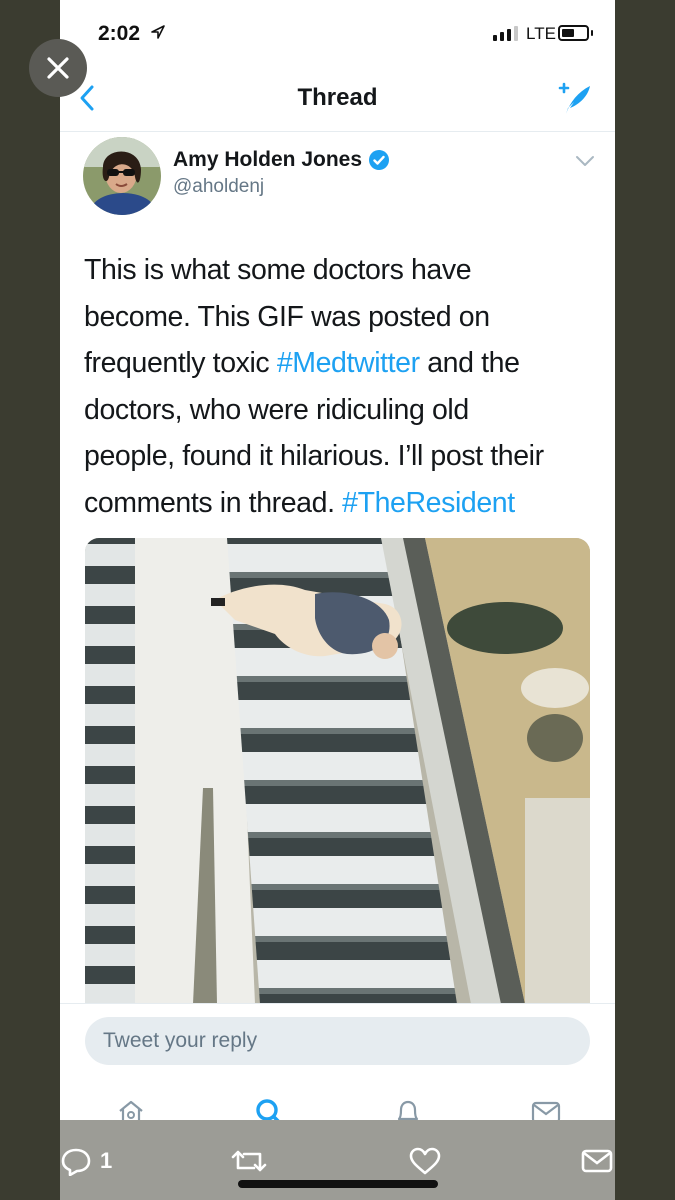 The height and width of the screenshot is (1200, 675). I want to click on tweet-text-line: frequently toxic #Medtwitter and the, so click(302, 363).